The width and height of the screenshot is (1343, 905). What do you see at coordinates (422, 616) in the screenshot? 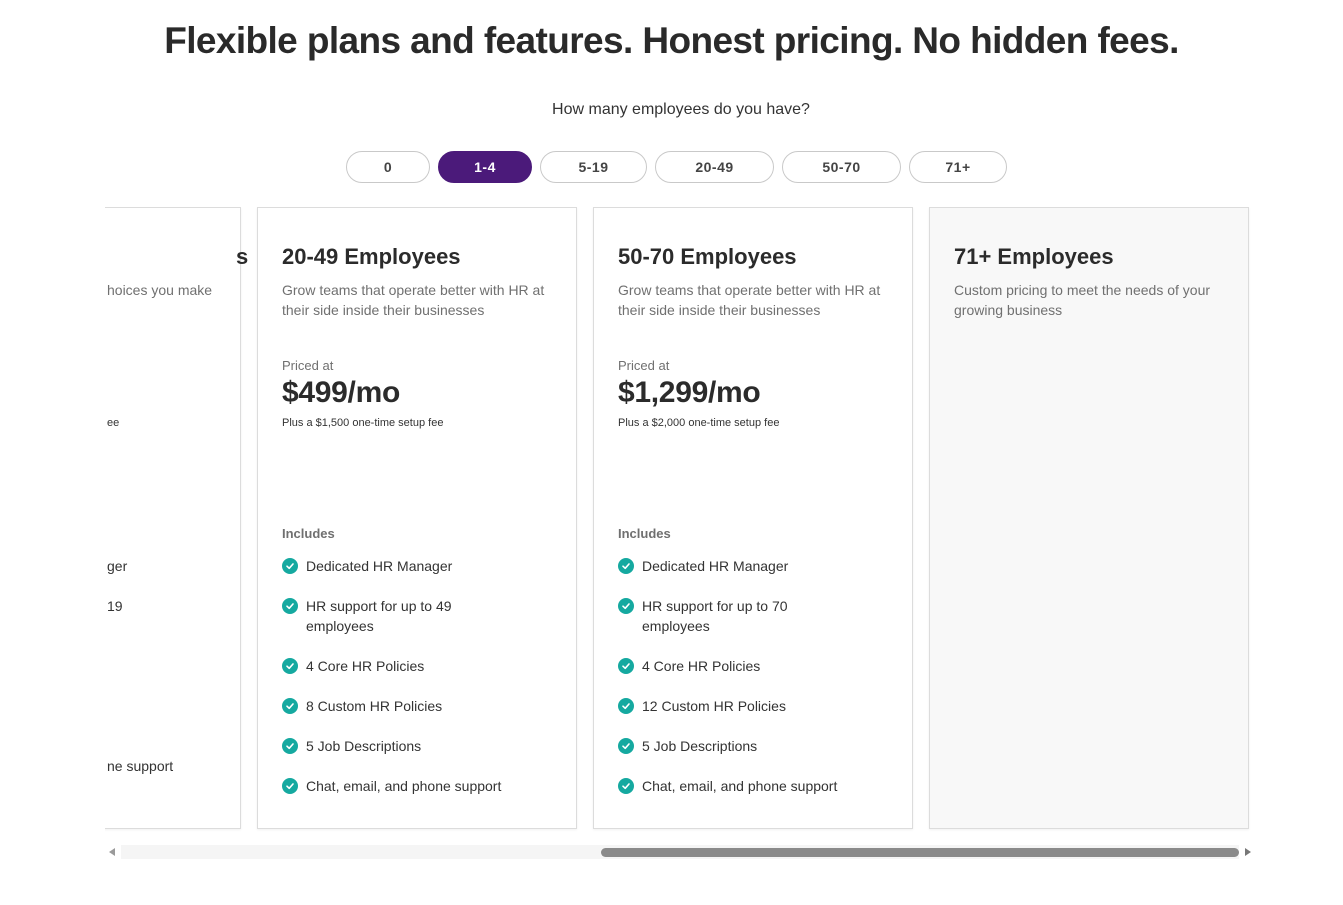
I see `feature-item: HR support for up to 49 employees` at bounding box center [422, 616].